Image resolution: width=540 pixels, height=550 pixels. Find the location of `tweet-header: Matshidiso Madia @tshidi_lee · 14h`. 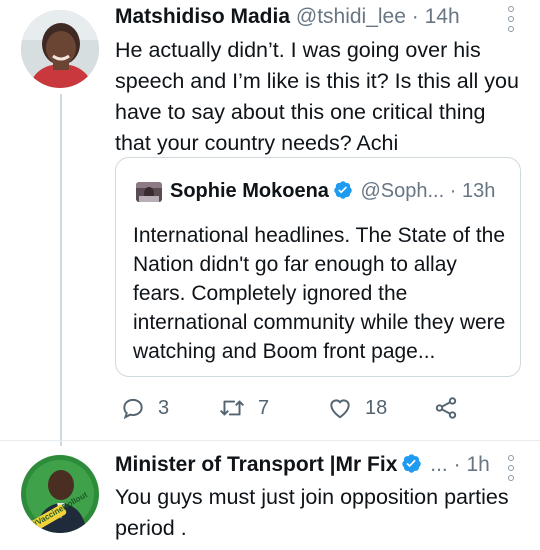

tweet-header: Matshidiso Madia @tshidi_lee · 14h is located at coordinates (287, 17).